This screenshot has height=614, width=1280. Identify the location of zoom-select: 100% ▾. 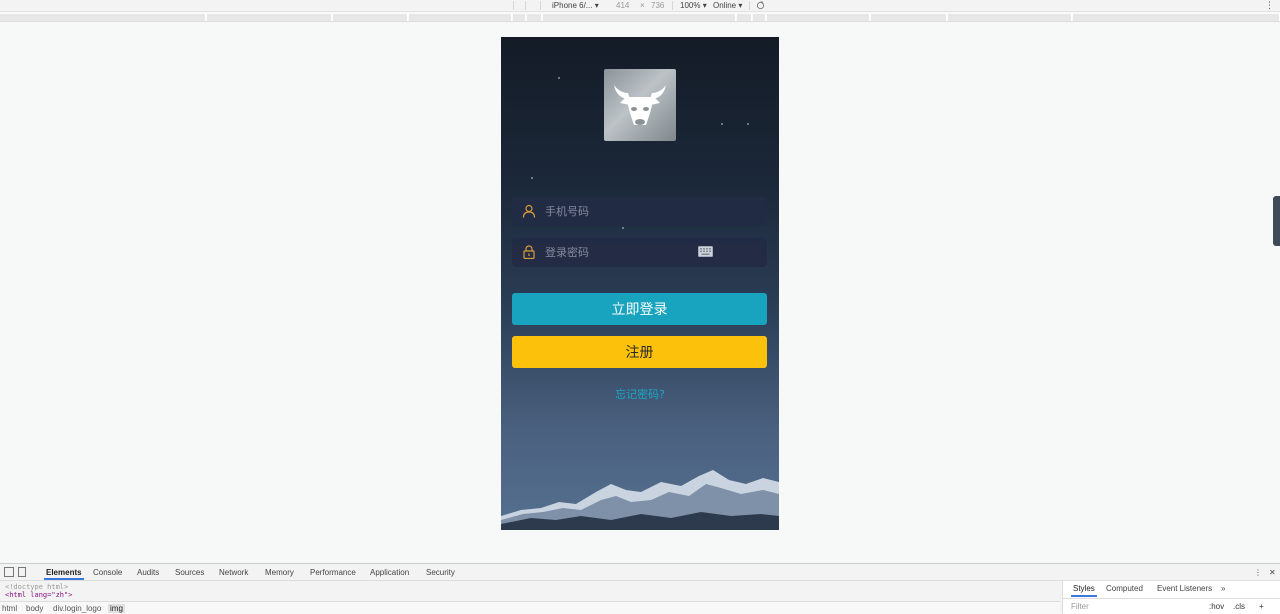
(693, 5).